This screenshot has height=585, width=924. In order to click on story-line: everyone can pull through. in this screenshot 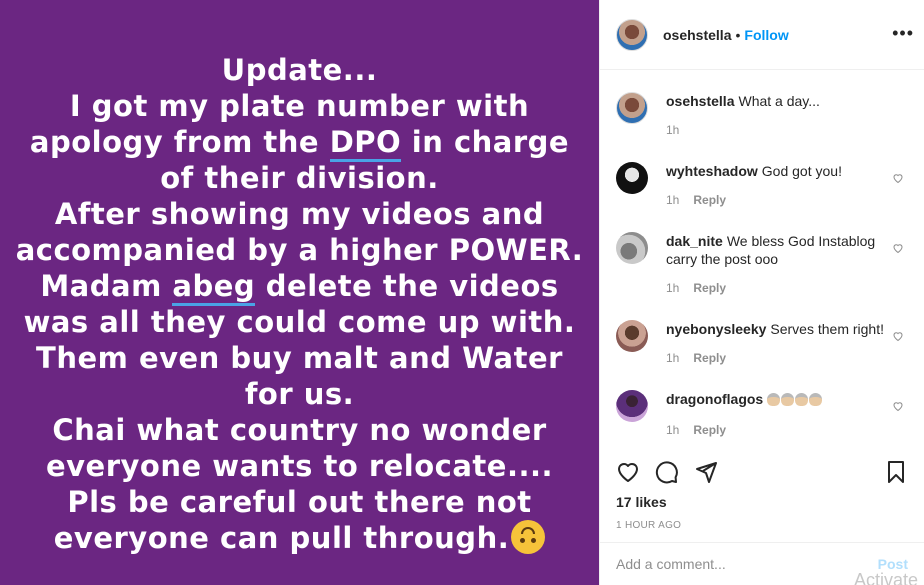, I will do `click(300, 538)`.